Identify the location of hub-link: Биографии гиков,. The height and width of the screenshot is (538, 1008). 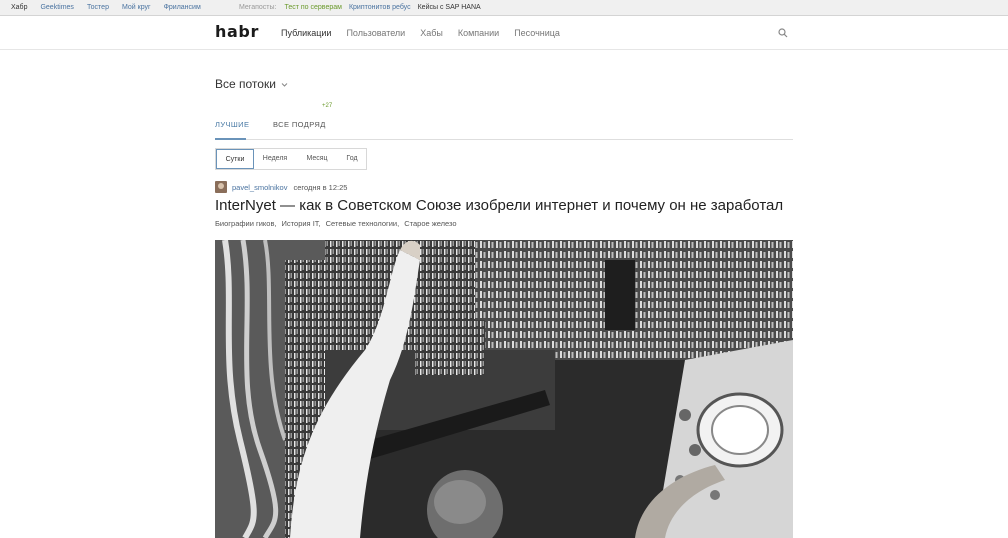
(246, 223).